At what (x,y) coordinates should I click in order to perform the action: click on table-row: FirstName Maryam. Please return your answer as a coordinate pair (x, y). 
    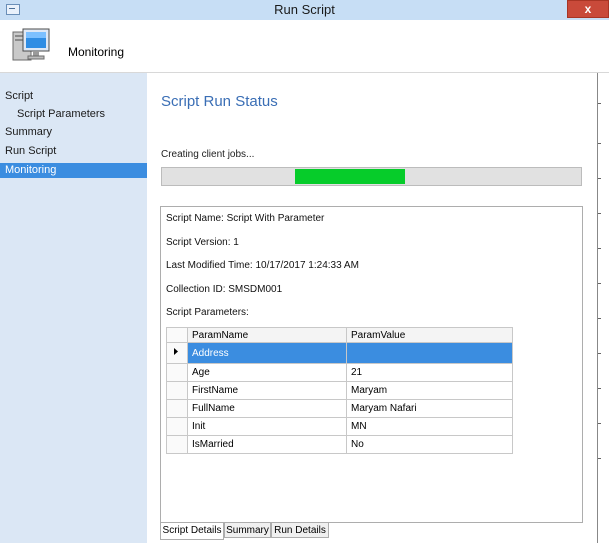
    Looking at the image, I should click on (339, 390).